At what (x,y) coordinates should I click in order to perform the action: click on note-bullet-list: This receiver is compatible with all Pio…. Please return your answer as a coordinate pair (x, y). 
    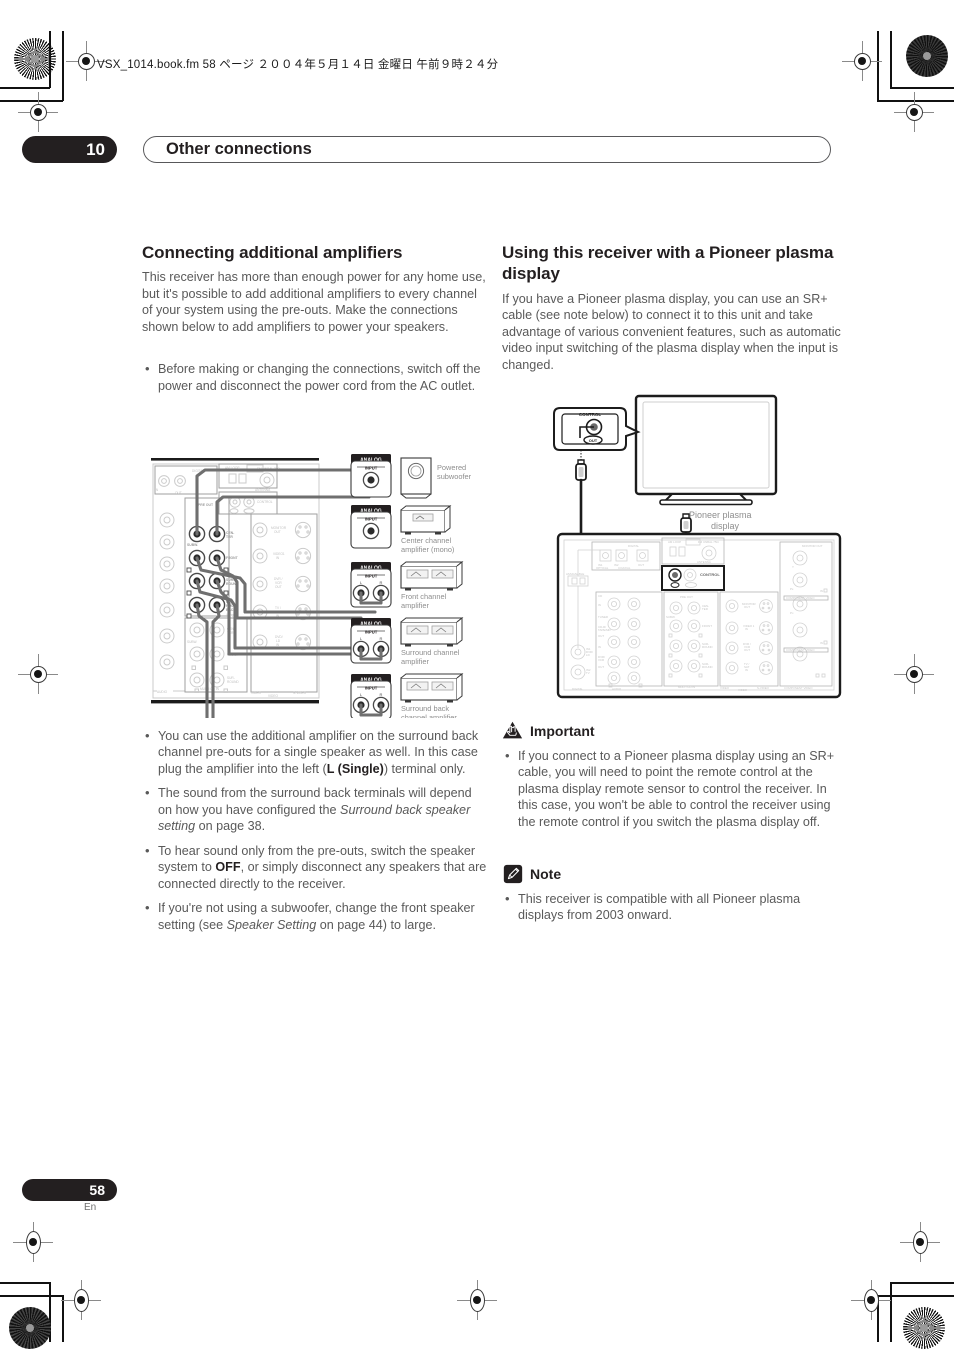
    Looking at the image, I should click on (674, 907).